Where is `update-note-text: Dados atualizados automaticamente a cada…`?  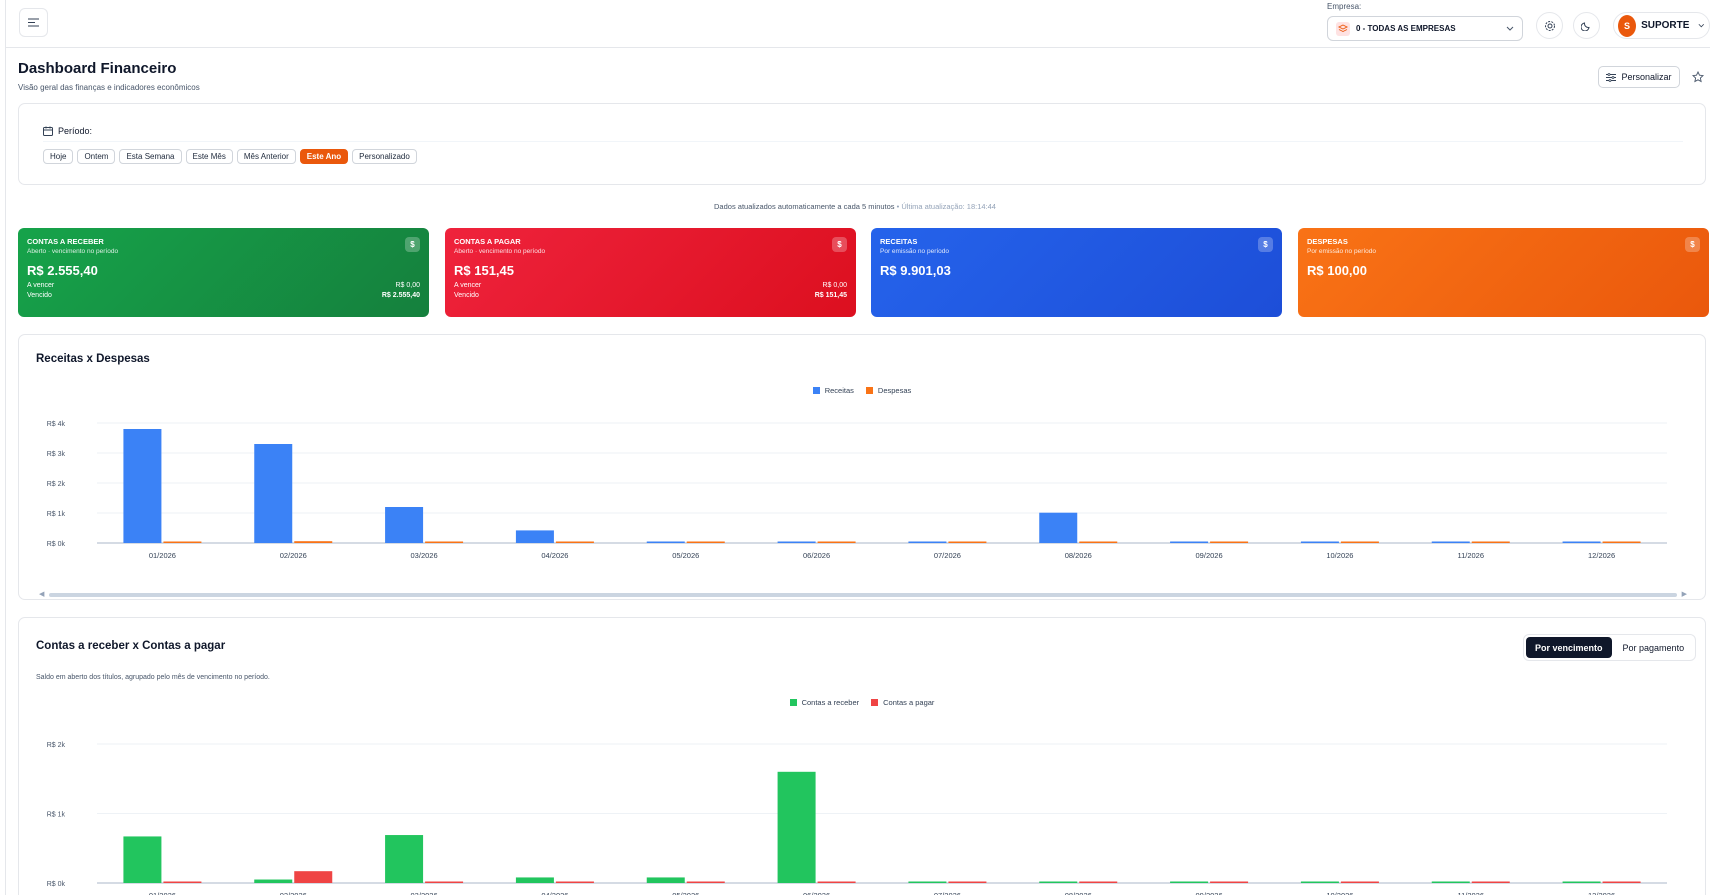
update-note-text: Dados atualizados automaticamente a cada… is located at coordinates (804, 206).